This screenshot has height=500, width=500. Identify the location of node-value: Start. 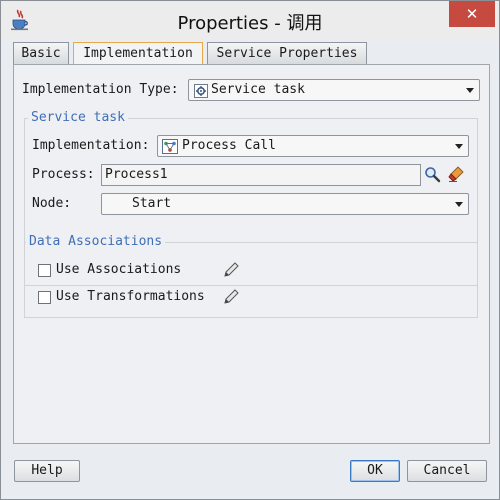
(152, 203).